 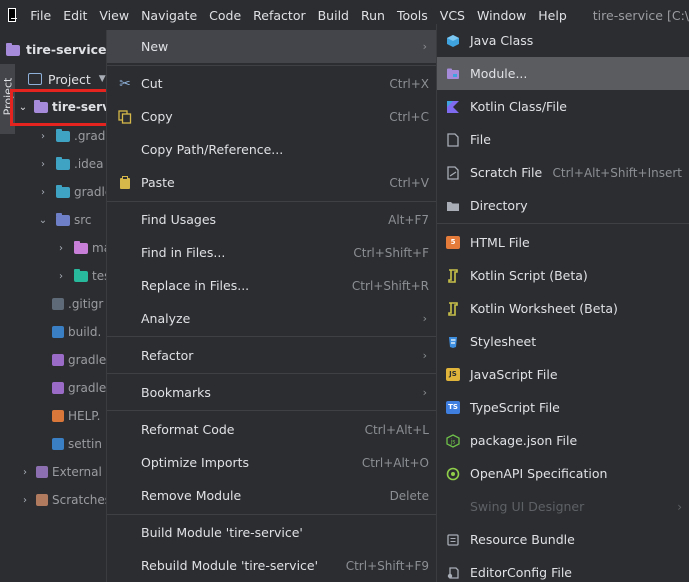 What do you see at coordinates (409, 495) in the screenshot?
I see `context-remove-module-shortcut: Delete` at bounding box center [409, 495].